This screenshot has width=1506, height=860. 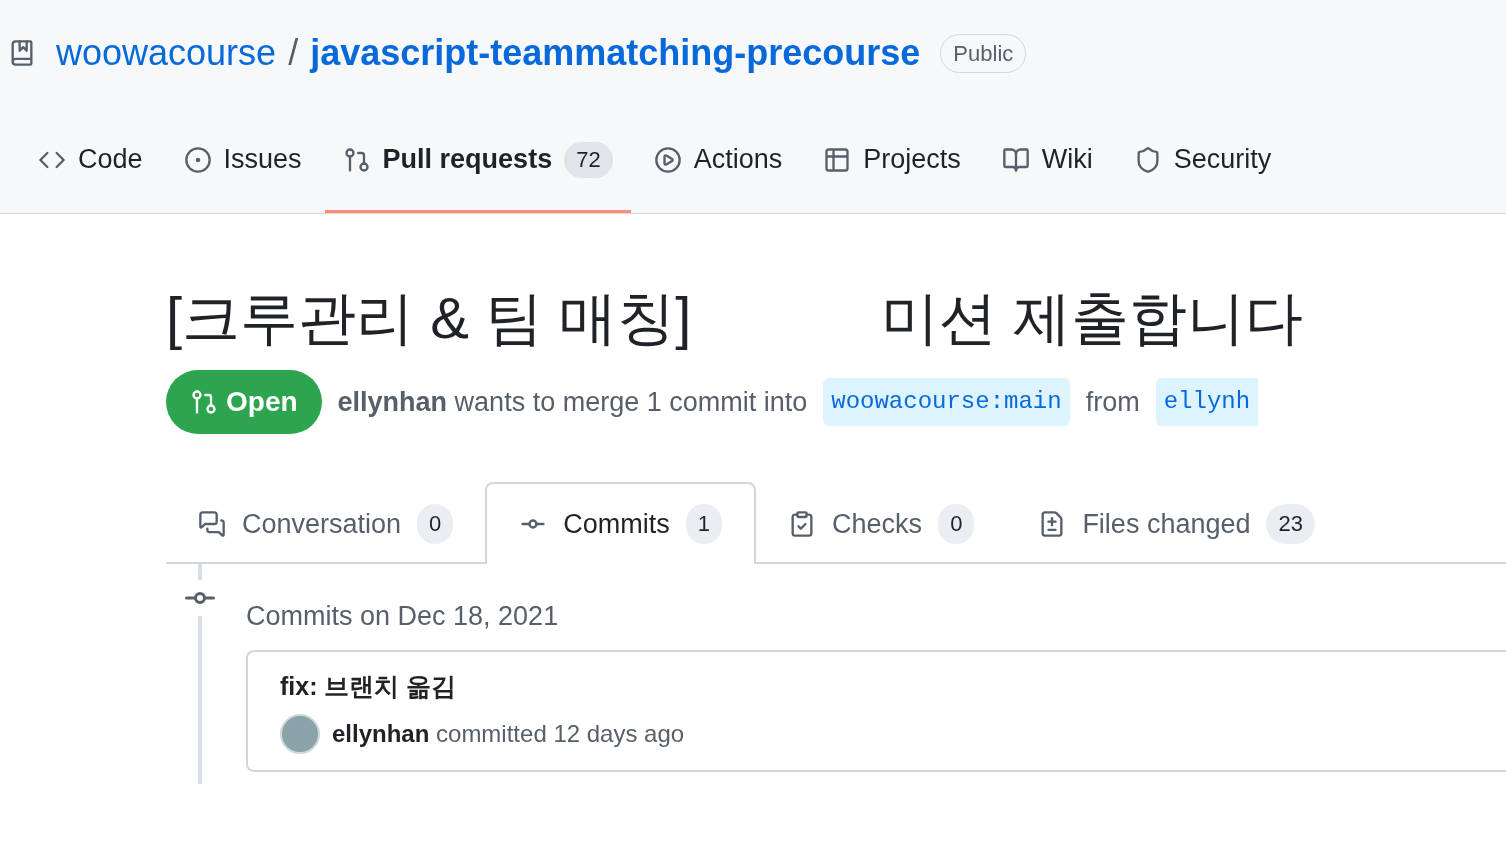 I want to click on avatar, so click(x=300, y=733).